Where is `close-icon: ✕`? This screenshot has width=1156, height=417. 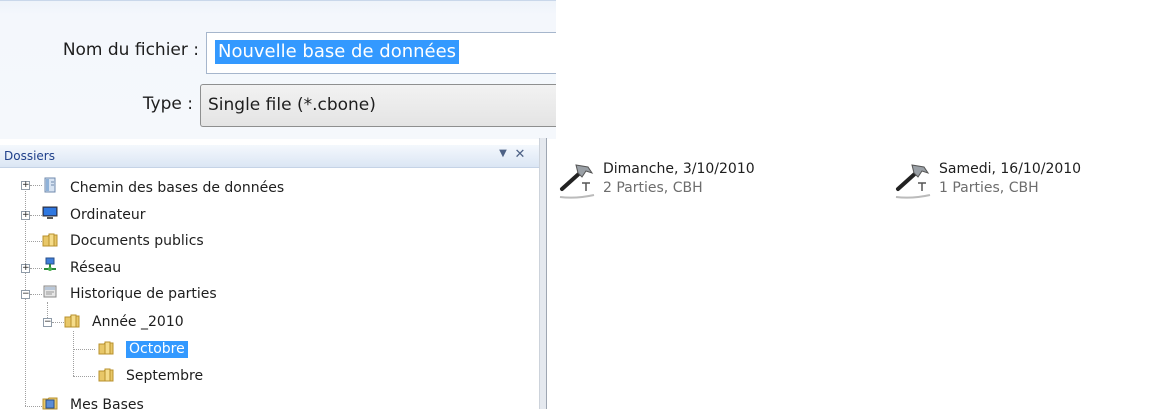
close-icon: ✕ is located at coordinates (520, 154).